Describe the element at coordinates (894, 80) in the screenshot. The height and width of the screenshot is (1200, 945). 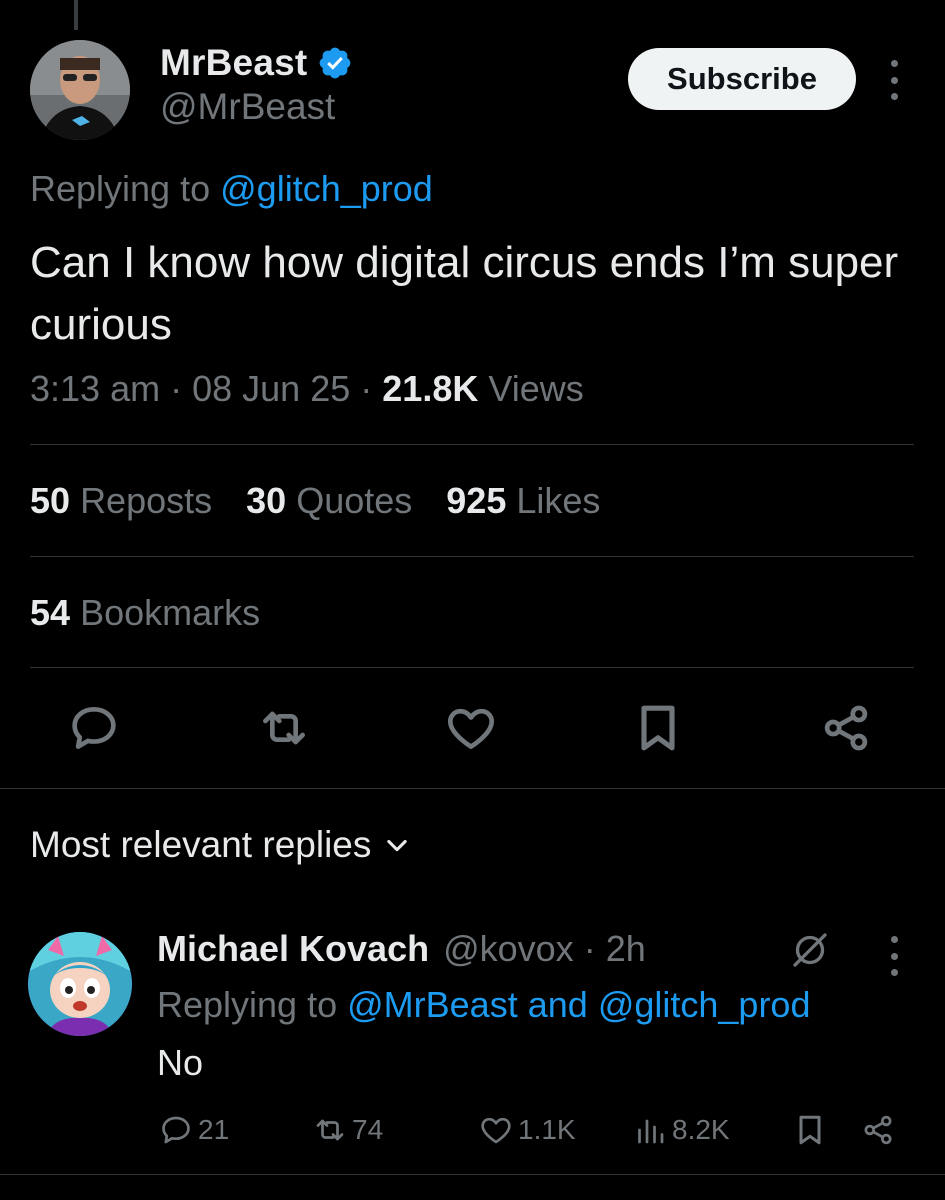
I see `more-options-icon` at that location.